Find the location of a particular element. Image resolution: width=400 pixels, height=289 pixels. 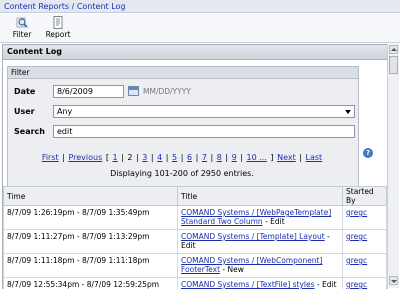

table-header-row: Time Title Started By is located at coordinates (195, 196).